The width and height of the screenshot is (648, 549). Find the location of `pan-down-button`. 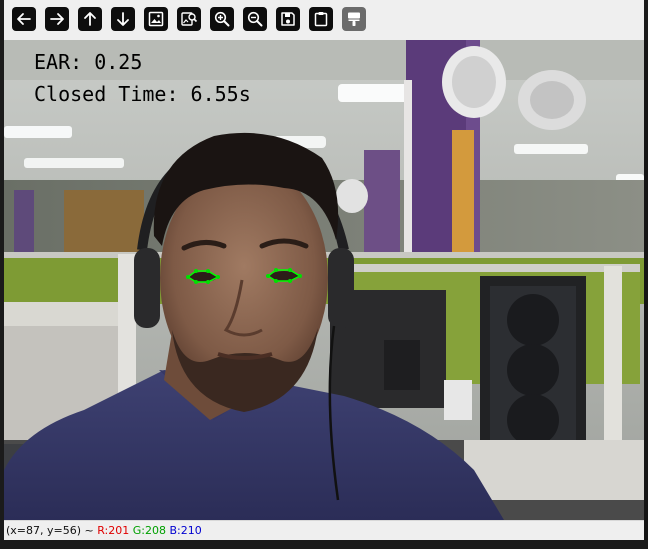

pan-down-button is located at coordinates (123, 19).